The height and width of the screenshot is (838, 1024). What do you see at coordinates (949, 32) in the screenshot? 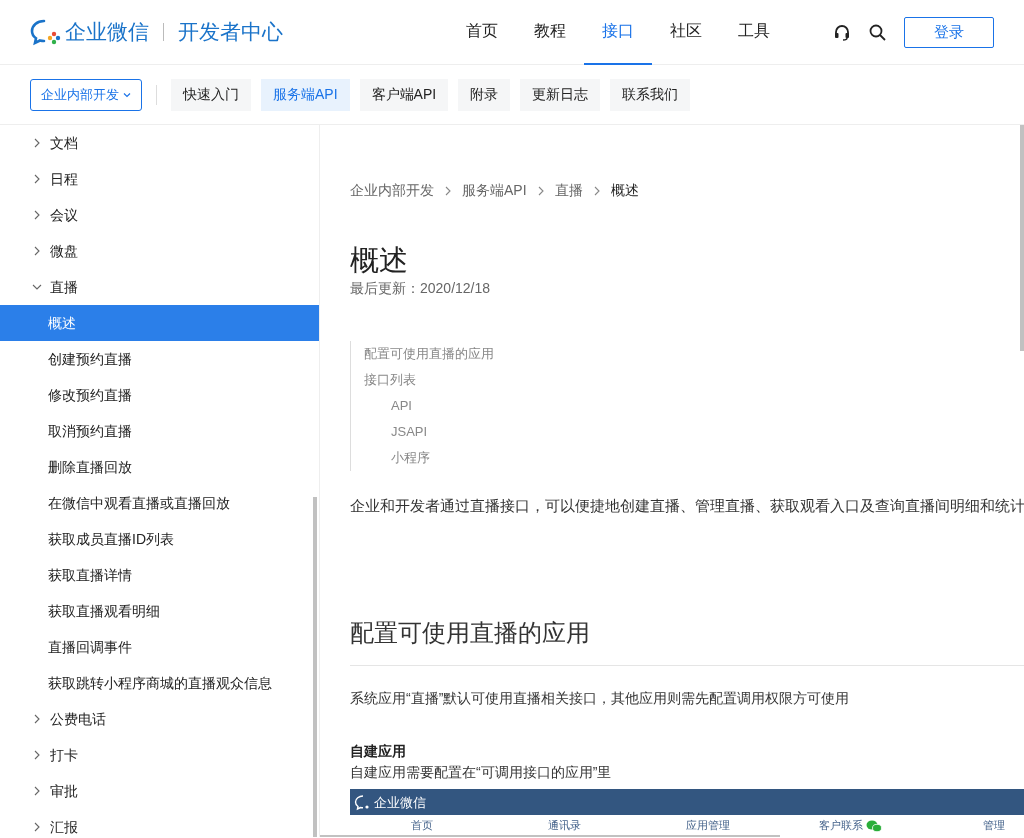
I see `login-button: 登录` at bounding box center [949, 32].